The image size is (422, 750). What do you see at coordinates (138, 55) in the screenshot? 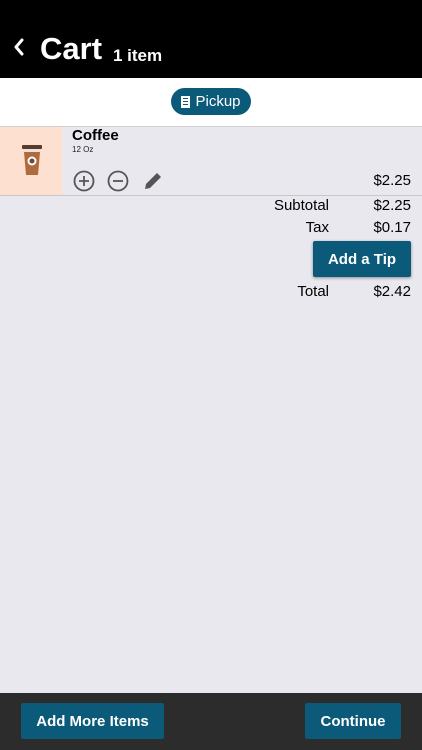
I see `item-count: 1 item` at bounding box center [138, 55].